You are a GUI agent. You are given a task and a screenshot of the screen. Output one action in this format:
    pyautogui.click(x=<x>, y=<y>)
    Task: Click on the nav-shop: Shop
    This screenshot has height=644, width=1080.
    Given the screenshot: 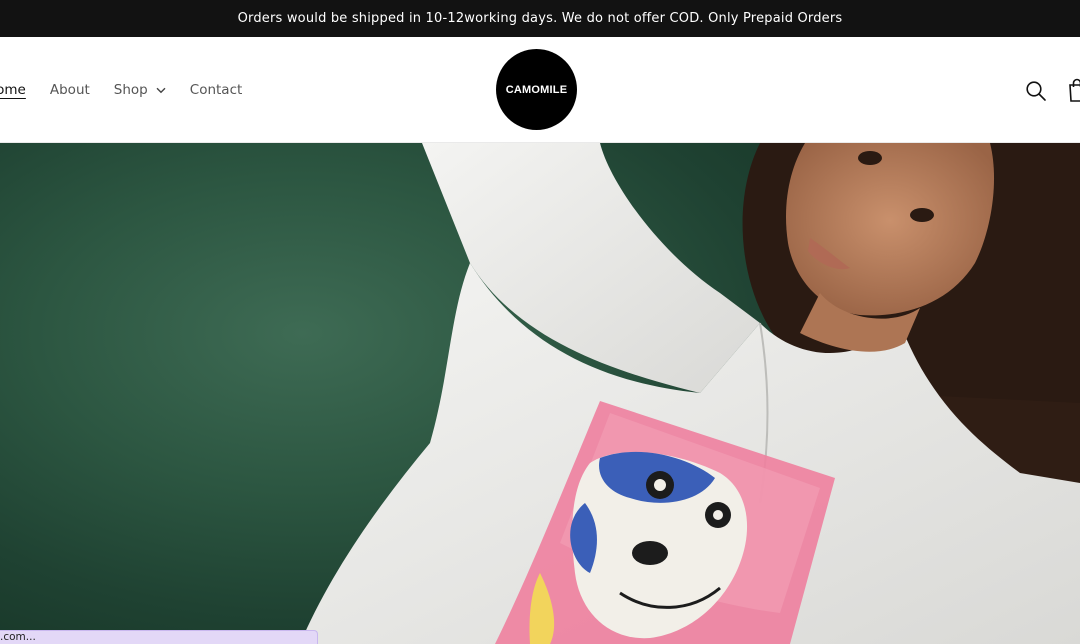 What is the action you would take?
    pyautogui.click(x=140, y=90)
    